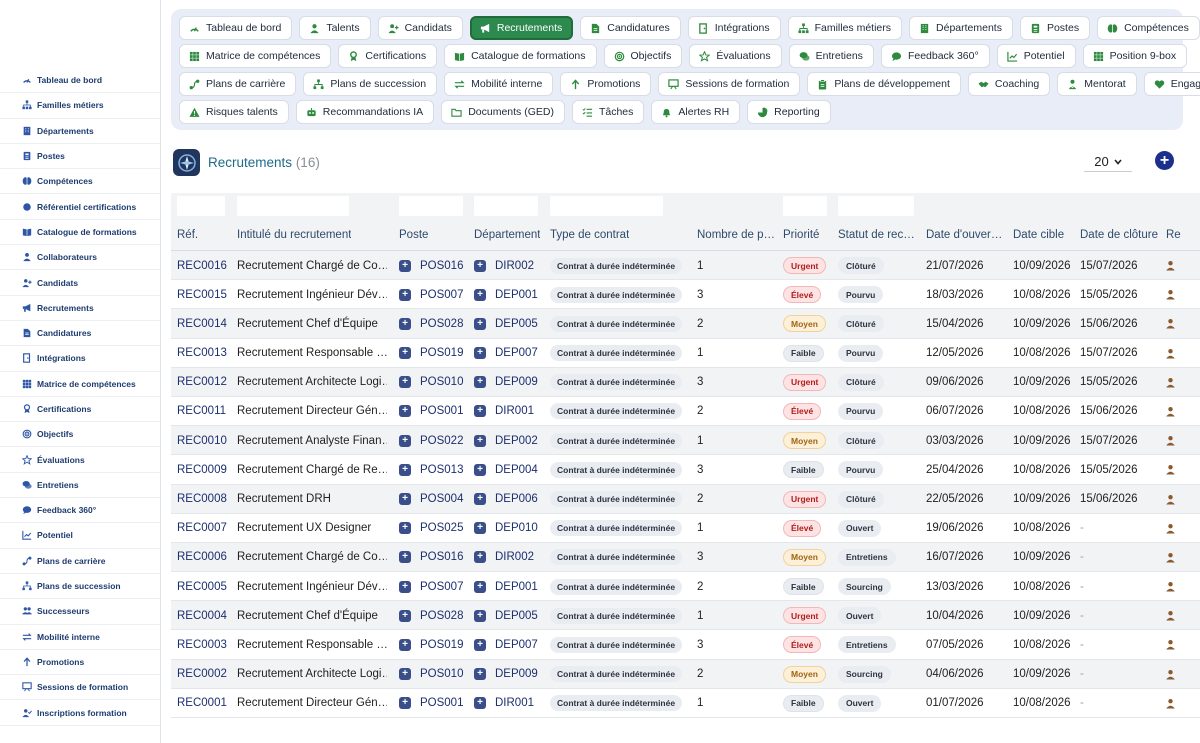 The width and height of the screenshot is (1200, 743). Describe the element at coordinates (1164, 160) in the screenshot. I see `add-record-button: +` at that location.